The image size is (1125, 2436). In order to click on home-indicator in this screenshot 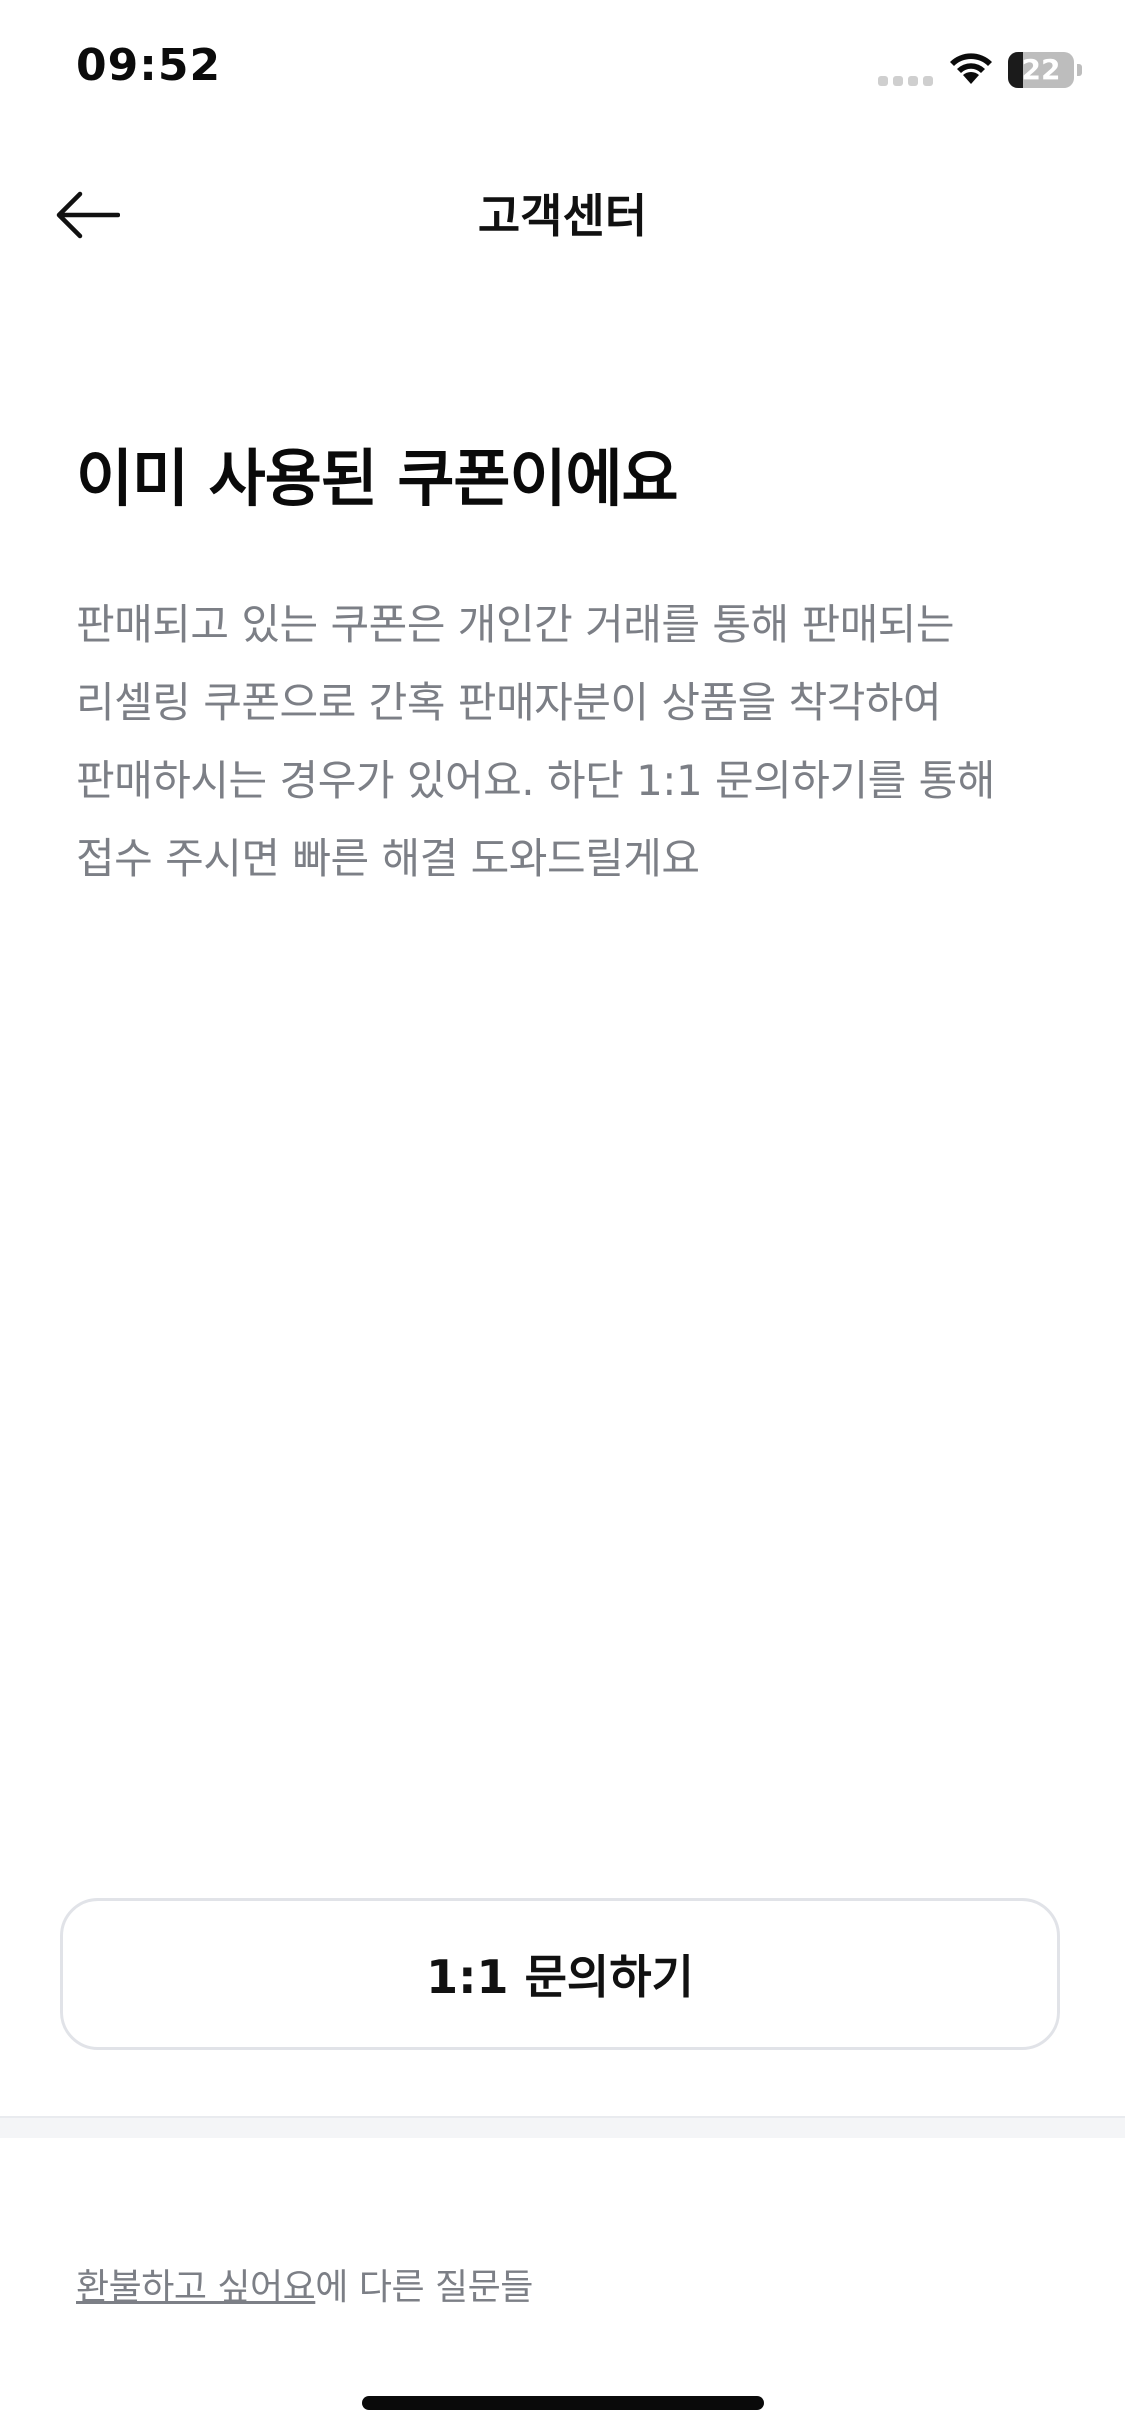, I will do `click(563, 2403)`.